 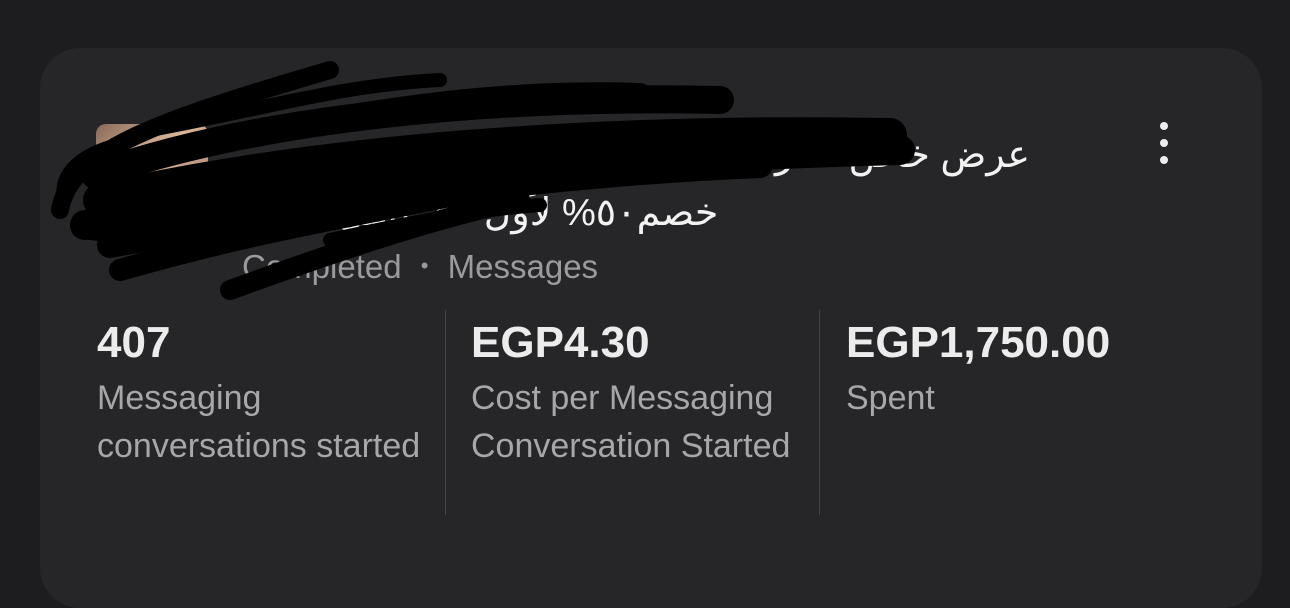 I want to click on collision-emoji-icon: 💥, so click(x=305, y=214).